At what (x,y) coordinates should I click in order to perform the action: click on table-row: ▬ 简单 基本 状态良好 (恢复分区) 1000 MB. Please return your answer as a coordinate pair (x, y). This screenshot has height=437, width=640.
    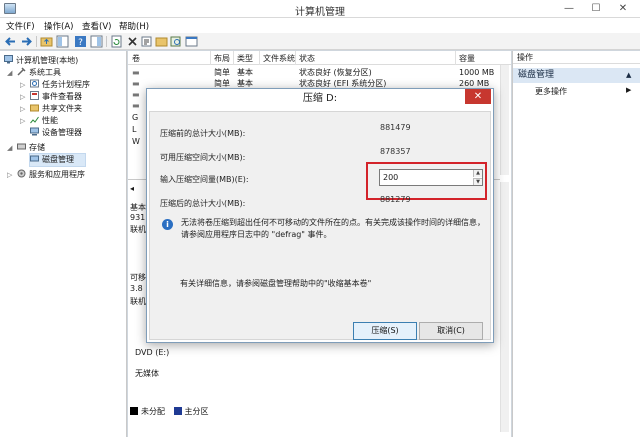
    Looking at the image, I should click on (319, 72).